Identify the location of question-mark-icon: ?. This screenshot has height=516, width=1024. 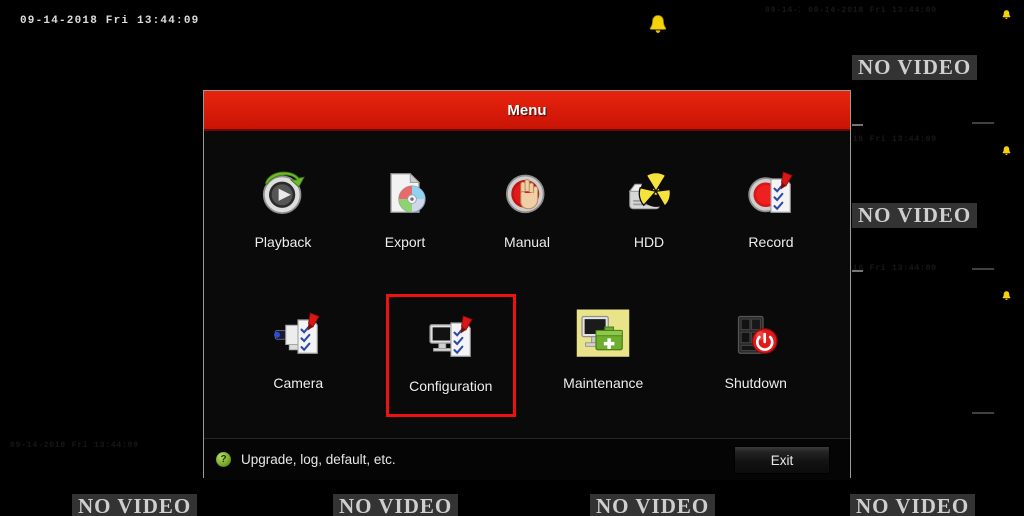
(223, 459).